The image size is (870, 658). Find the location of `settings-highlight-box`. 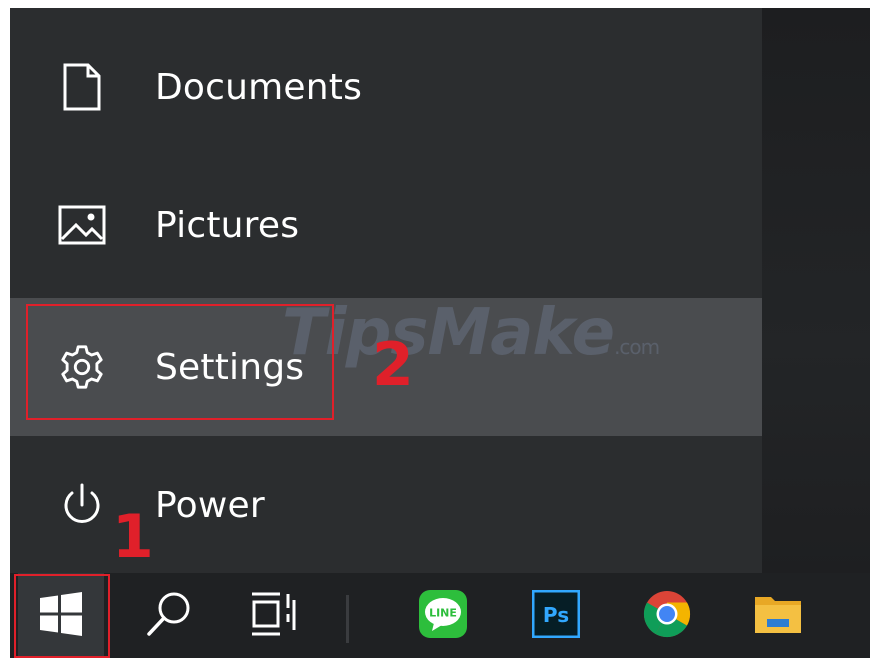

settings-highlight-box is located at coordinates (180, 362).